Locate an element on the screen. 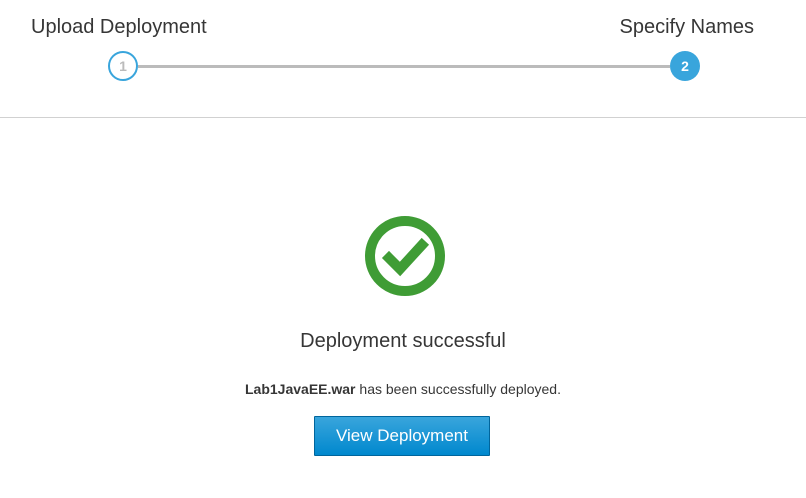  success-title: Deployment successful is located at coordinates (403, 341).